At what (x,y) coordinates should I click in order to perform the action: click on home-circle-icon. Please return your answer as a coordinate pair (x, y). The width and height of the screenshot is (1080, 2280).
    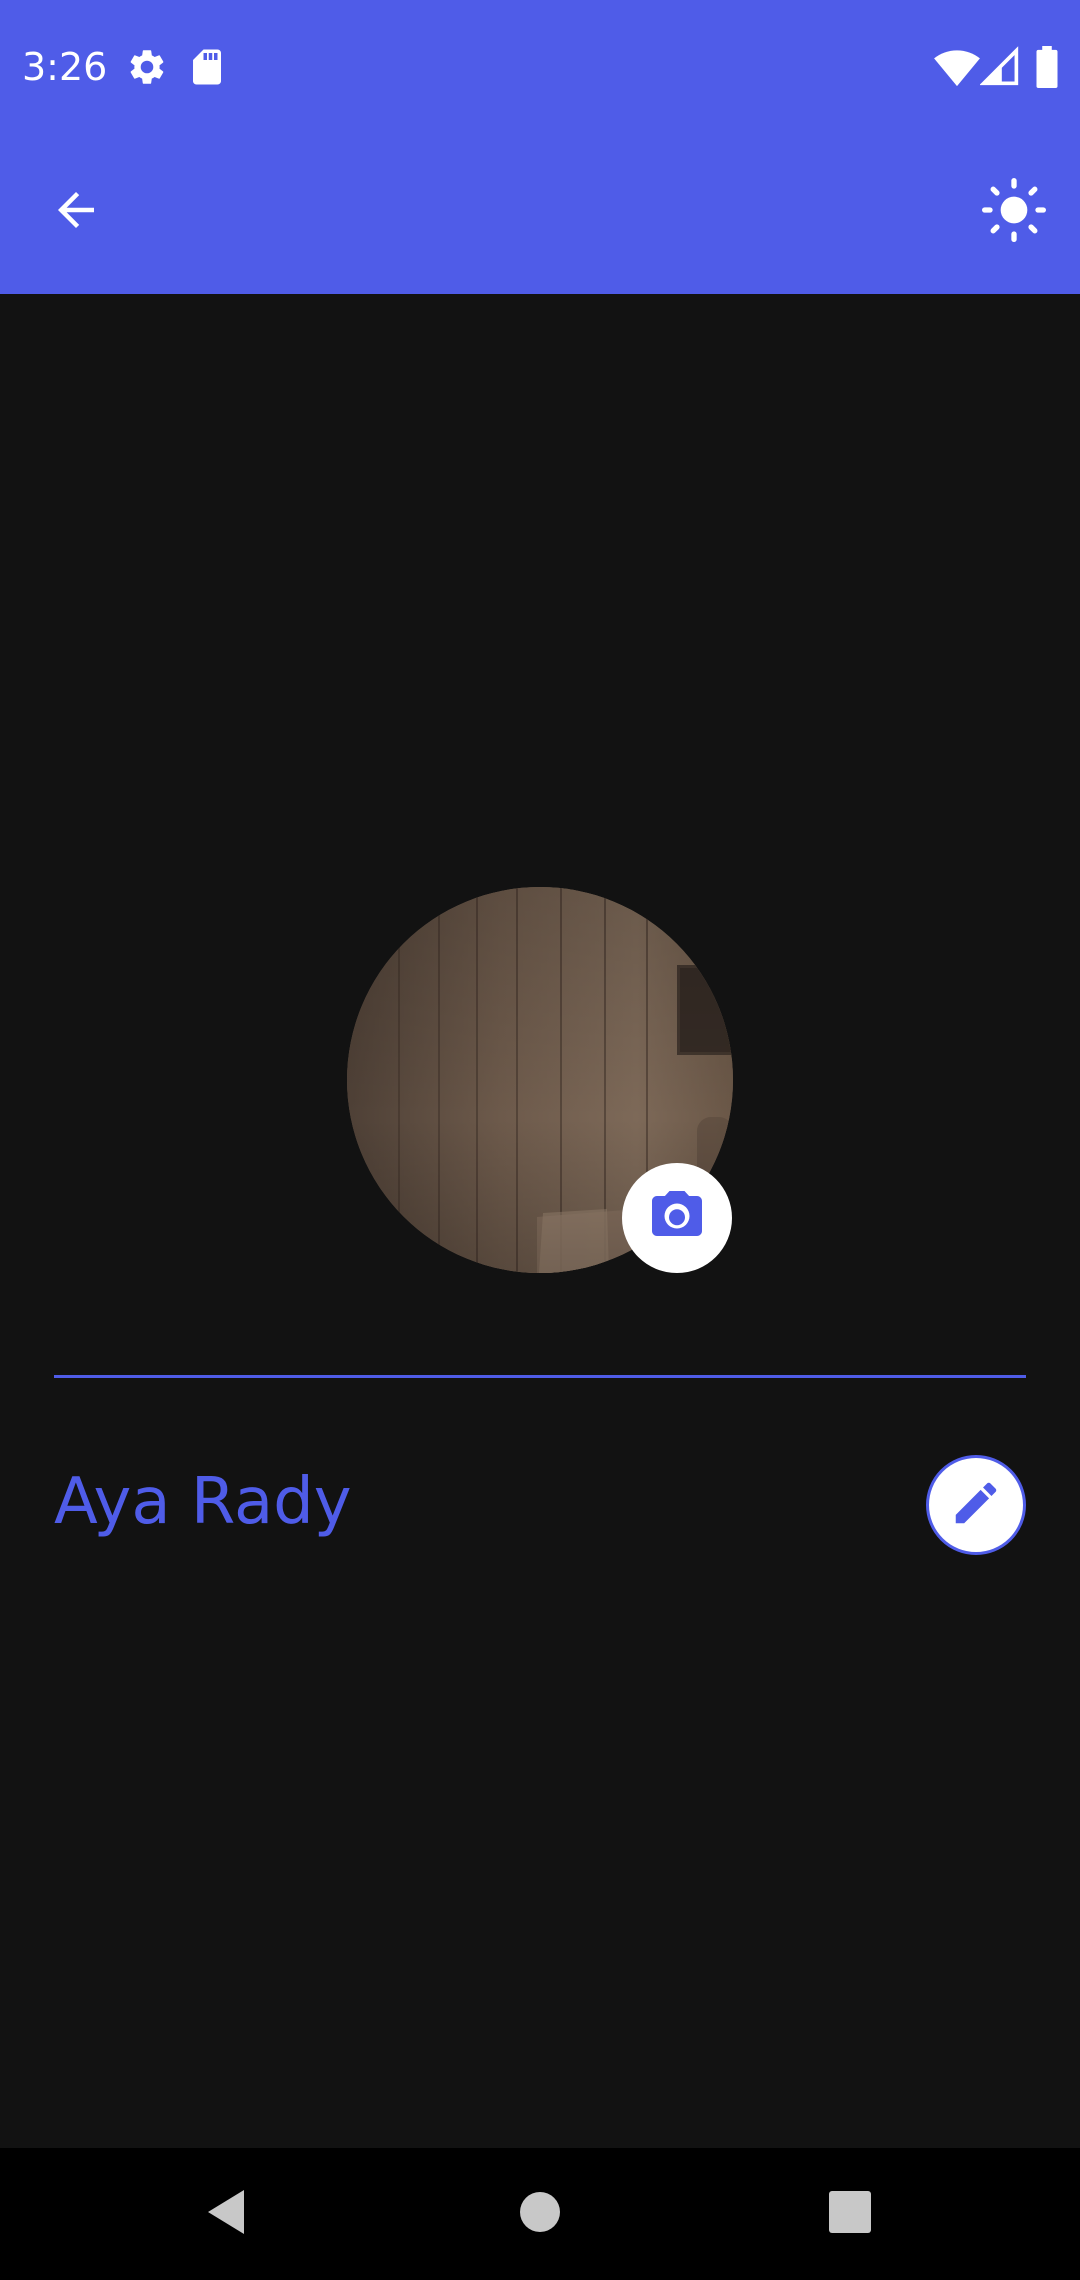
    Looking at the image, I should click on (540, 2214).